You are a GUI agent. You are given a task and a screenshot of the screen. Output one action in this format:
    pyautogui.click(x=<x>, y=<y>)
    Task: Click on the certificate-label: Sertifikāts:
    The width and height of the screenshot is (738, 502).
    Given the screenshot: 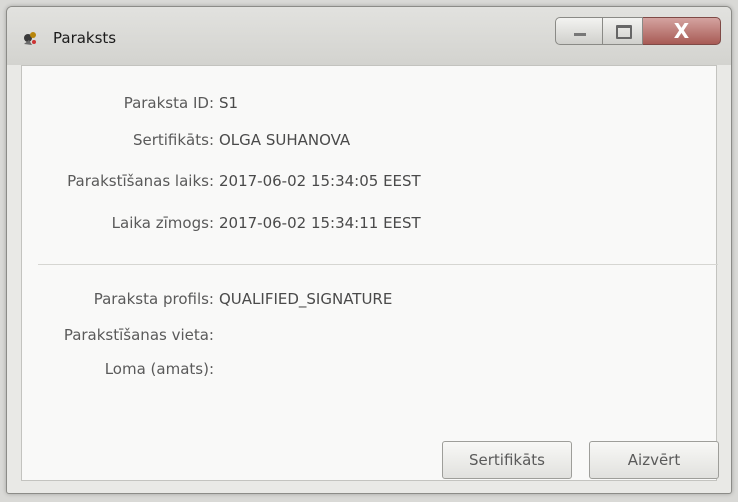 What is the action you would take?
    pyautogui.click(x=173, y=140)
    